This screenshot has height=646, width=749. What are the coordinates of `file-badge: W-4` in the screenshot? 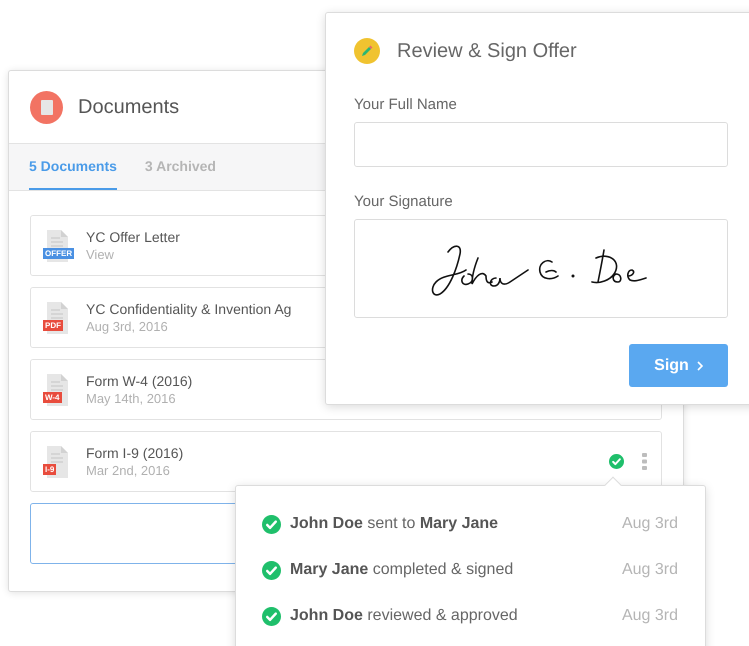 It's located at (52, 397).